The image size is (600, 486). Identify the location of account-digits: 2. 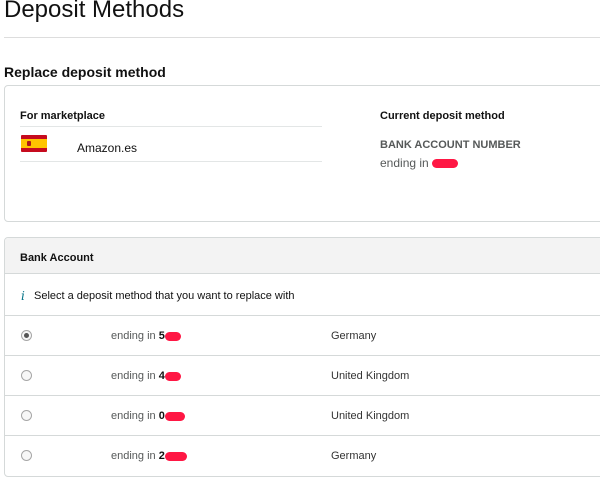
(161, 456).